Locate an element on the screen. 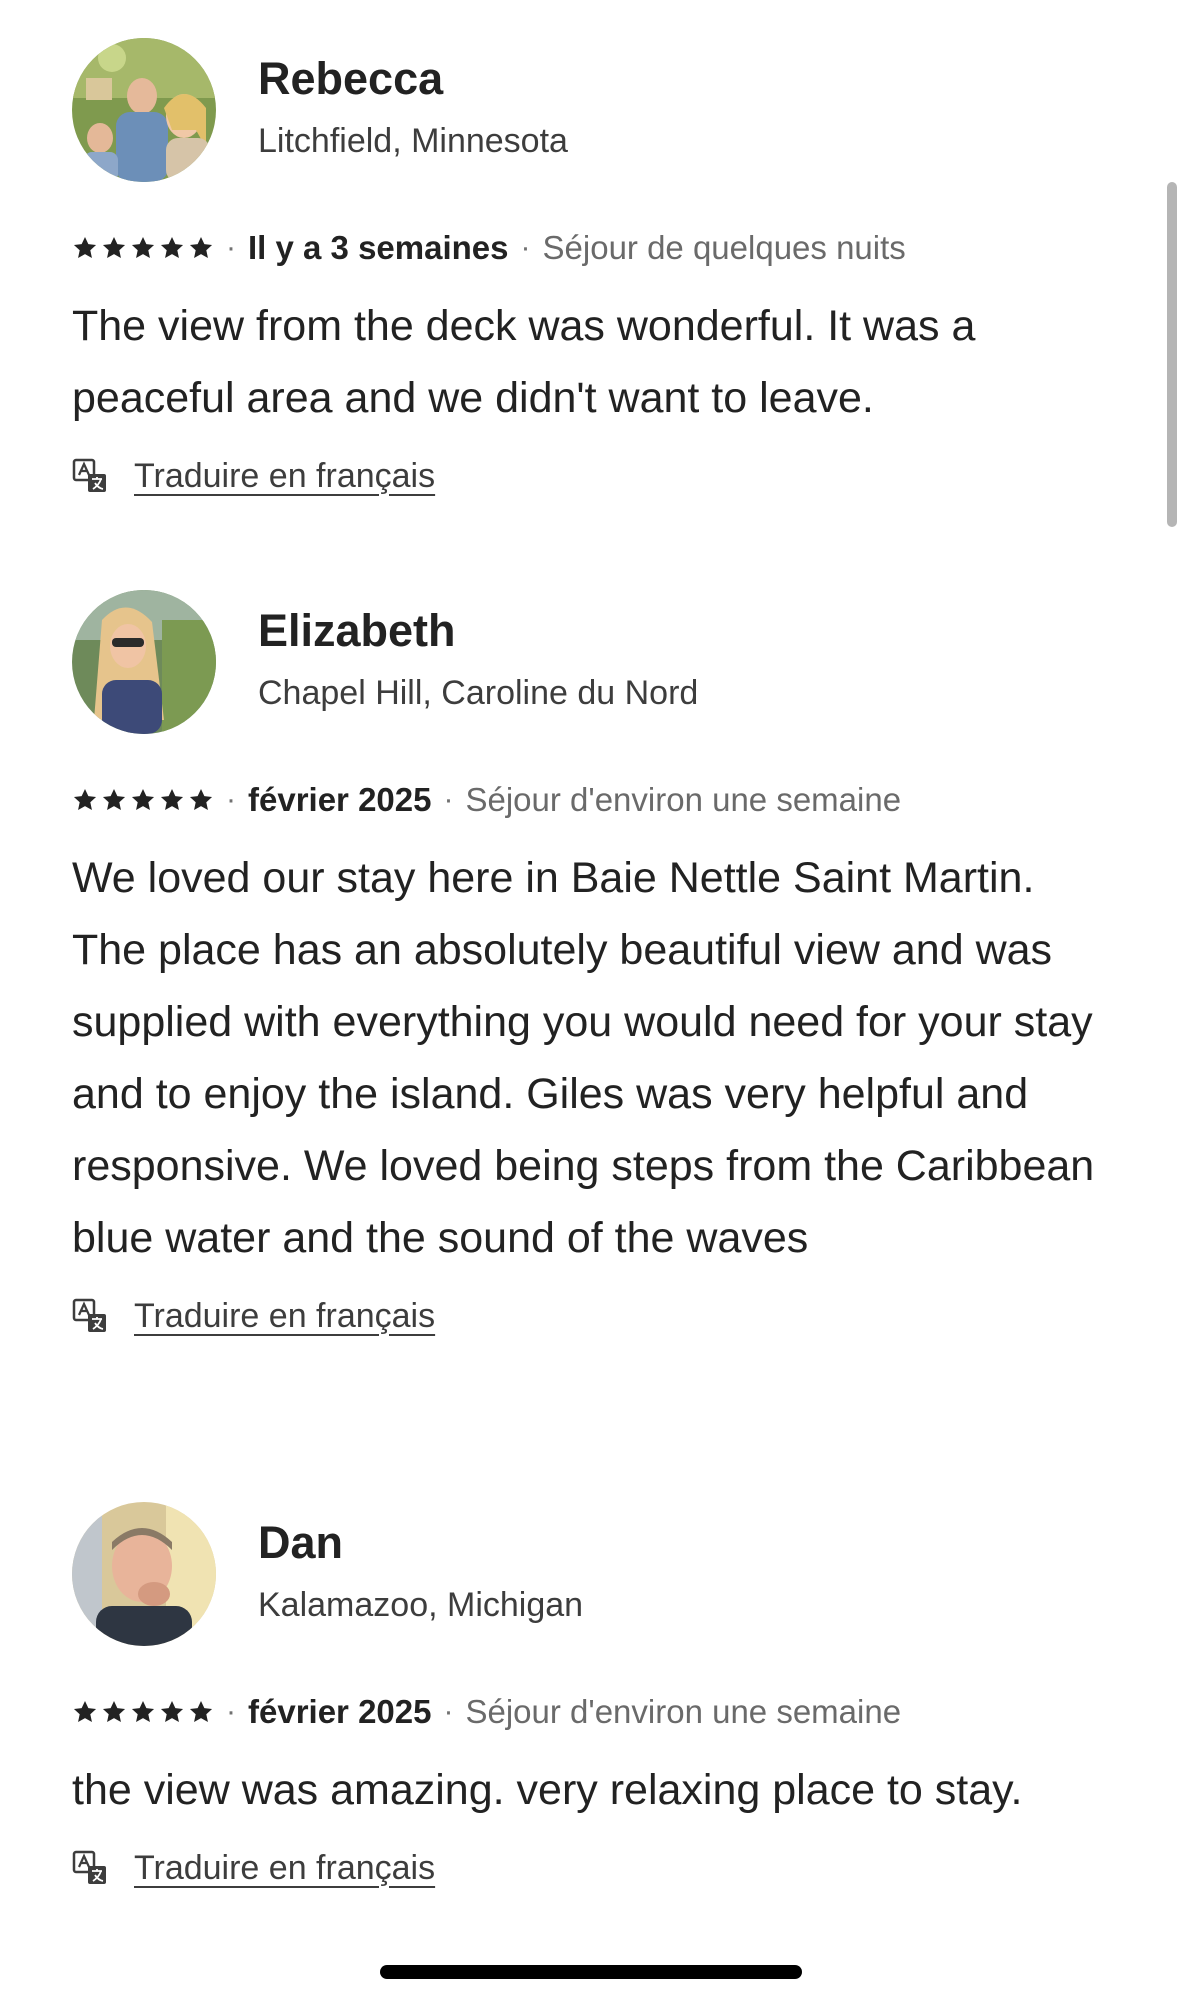  review-header: Dan Kalamazoo, Michigan is located at coordinates (592, 1576).